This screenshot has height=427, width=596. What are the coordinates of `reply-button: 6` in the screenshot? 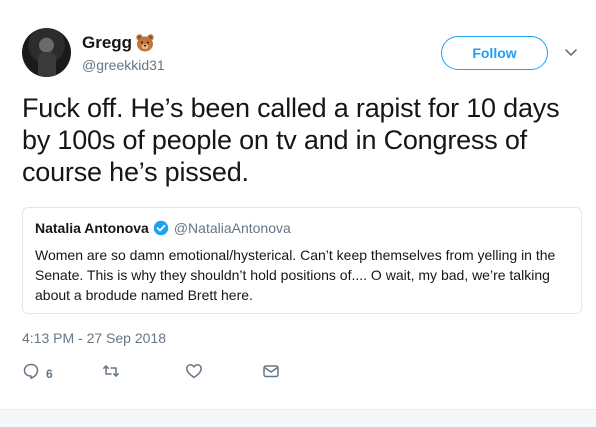 It's located at (37, 373).